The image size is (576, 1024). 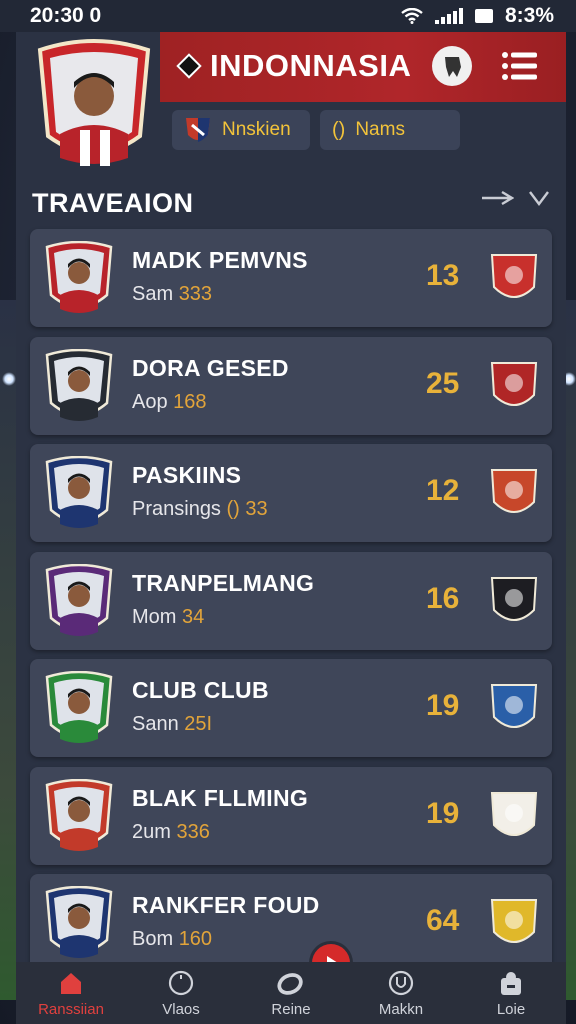 I want to click on player-stat-label: Mom, so click(x=157, y=617).